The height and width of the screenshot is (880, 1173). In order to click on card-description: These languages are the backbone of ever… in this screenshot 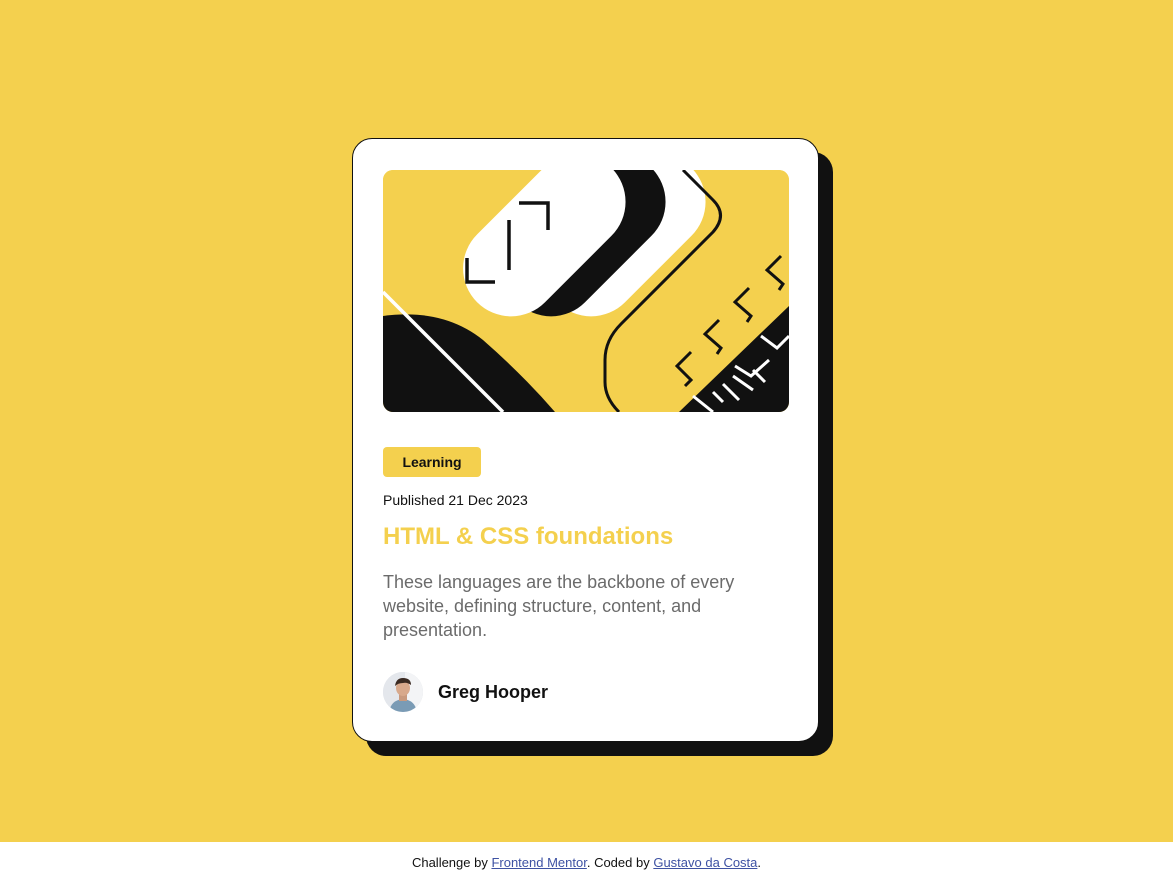, I will do `click(559, 606)`.